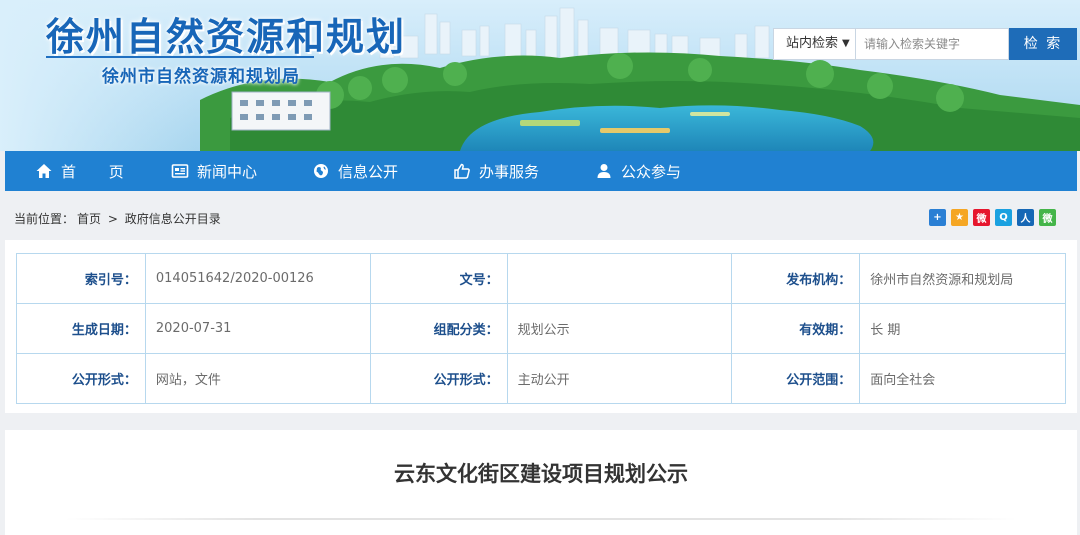  I want to click on title-underline, so click(180, 57).